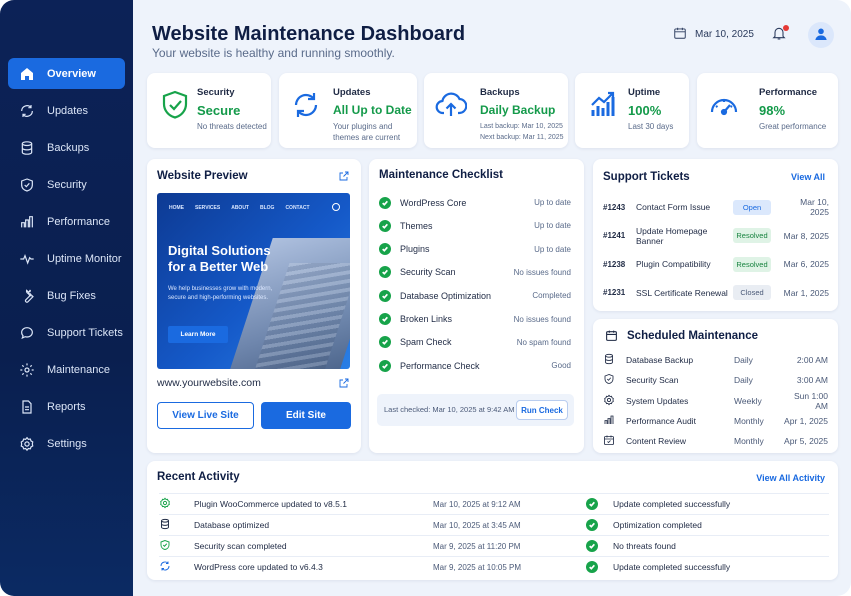  I want to click on checklist-item: Performance Check Good, so click(475, 365).